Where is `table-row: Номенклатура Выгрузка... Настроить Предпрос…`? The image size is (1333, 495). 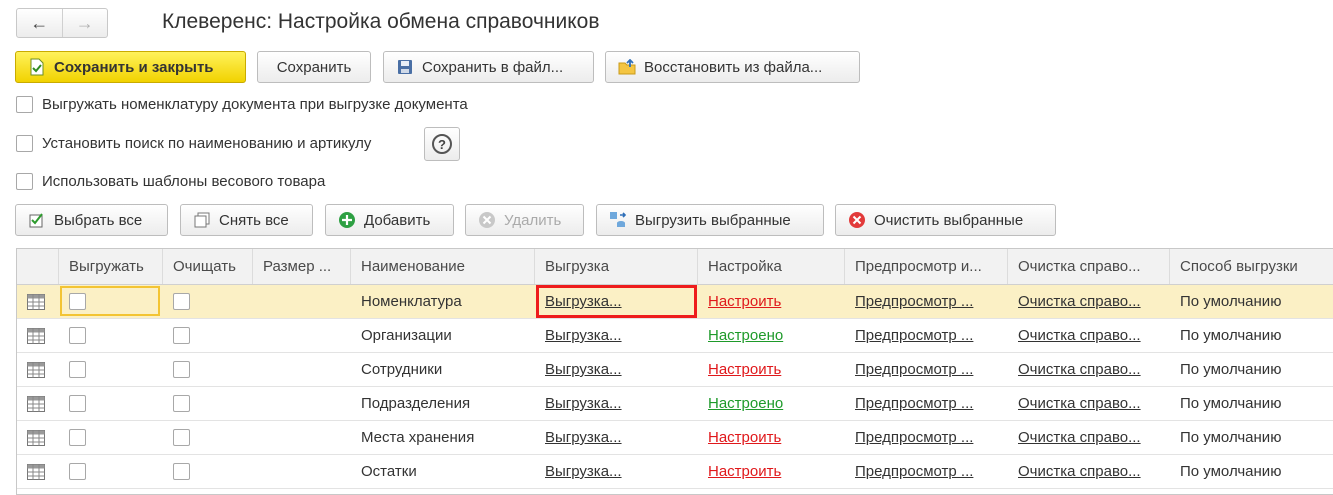
table-row: Номенклатура Выгрузка... Настроить Предпрос… is located at coordinates (675, 302).